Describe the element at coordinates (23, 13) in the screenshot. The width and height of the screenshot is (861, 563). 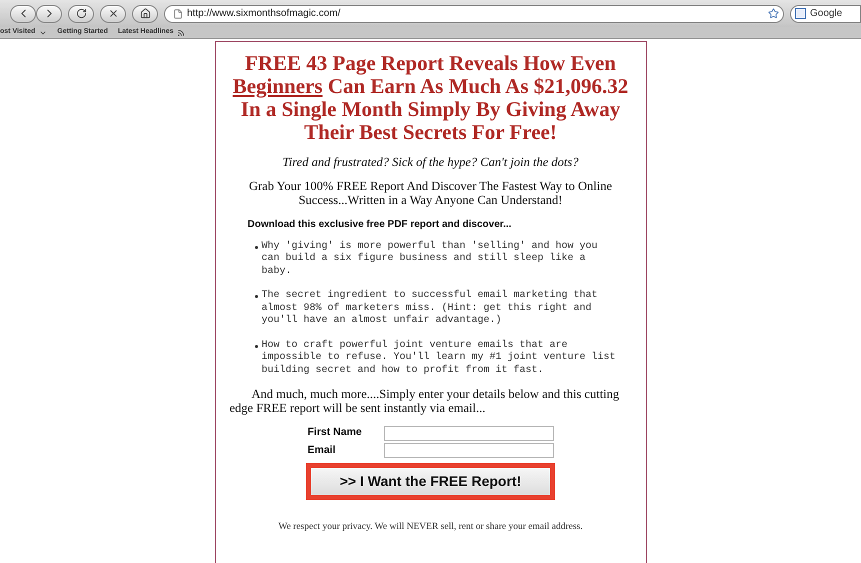
I see `back-button` at that location.